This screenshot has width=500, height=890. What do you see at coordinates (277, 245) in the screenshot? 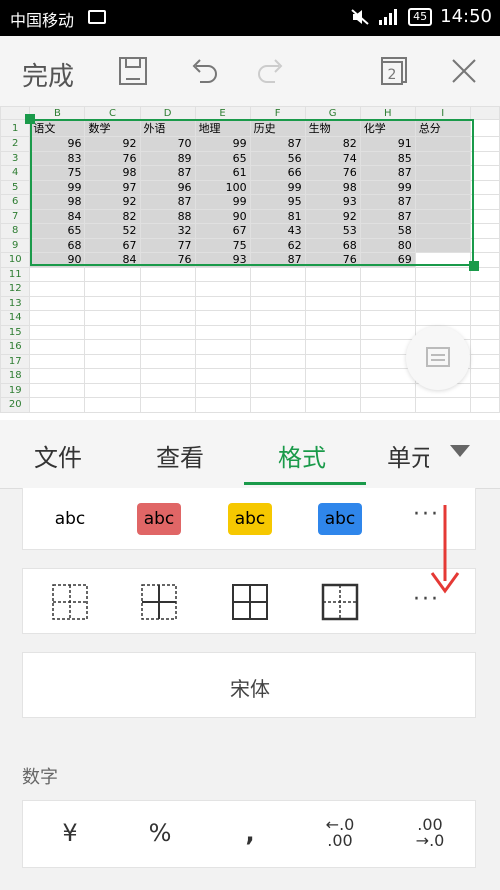
I see `cell: 62` at bounding box center [277, 245].